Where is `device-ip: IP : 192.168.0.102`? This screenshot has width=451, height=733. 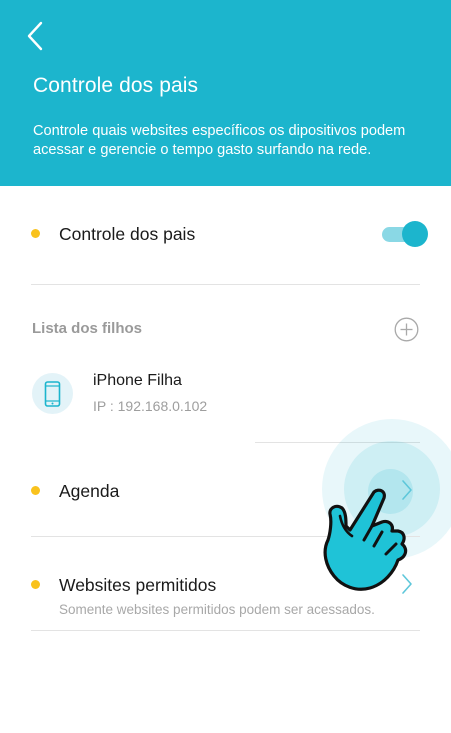 device-ip: IP : 192.168.0.102 is located at coordinates (150, 406).